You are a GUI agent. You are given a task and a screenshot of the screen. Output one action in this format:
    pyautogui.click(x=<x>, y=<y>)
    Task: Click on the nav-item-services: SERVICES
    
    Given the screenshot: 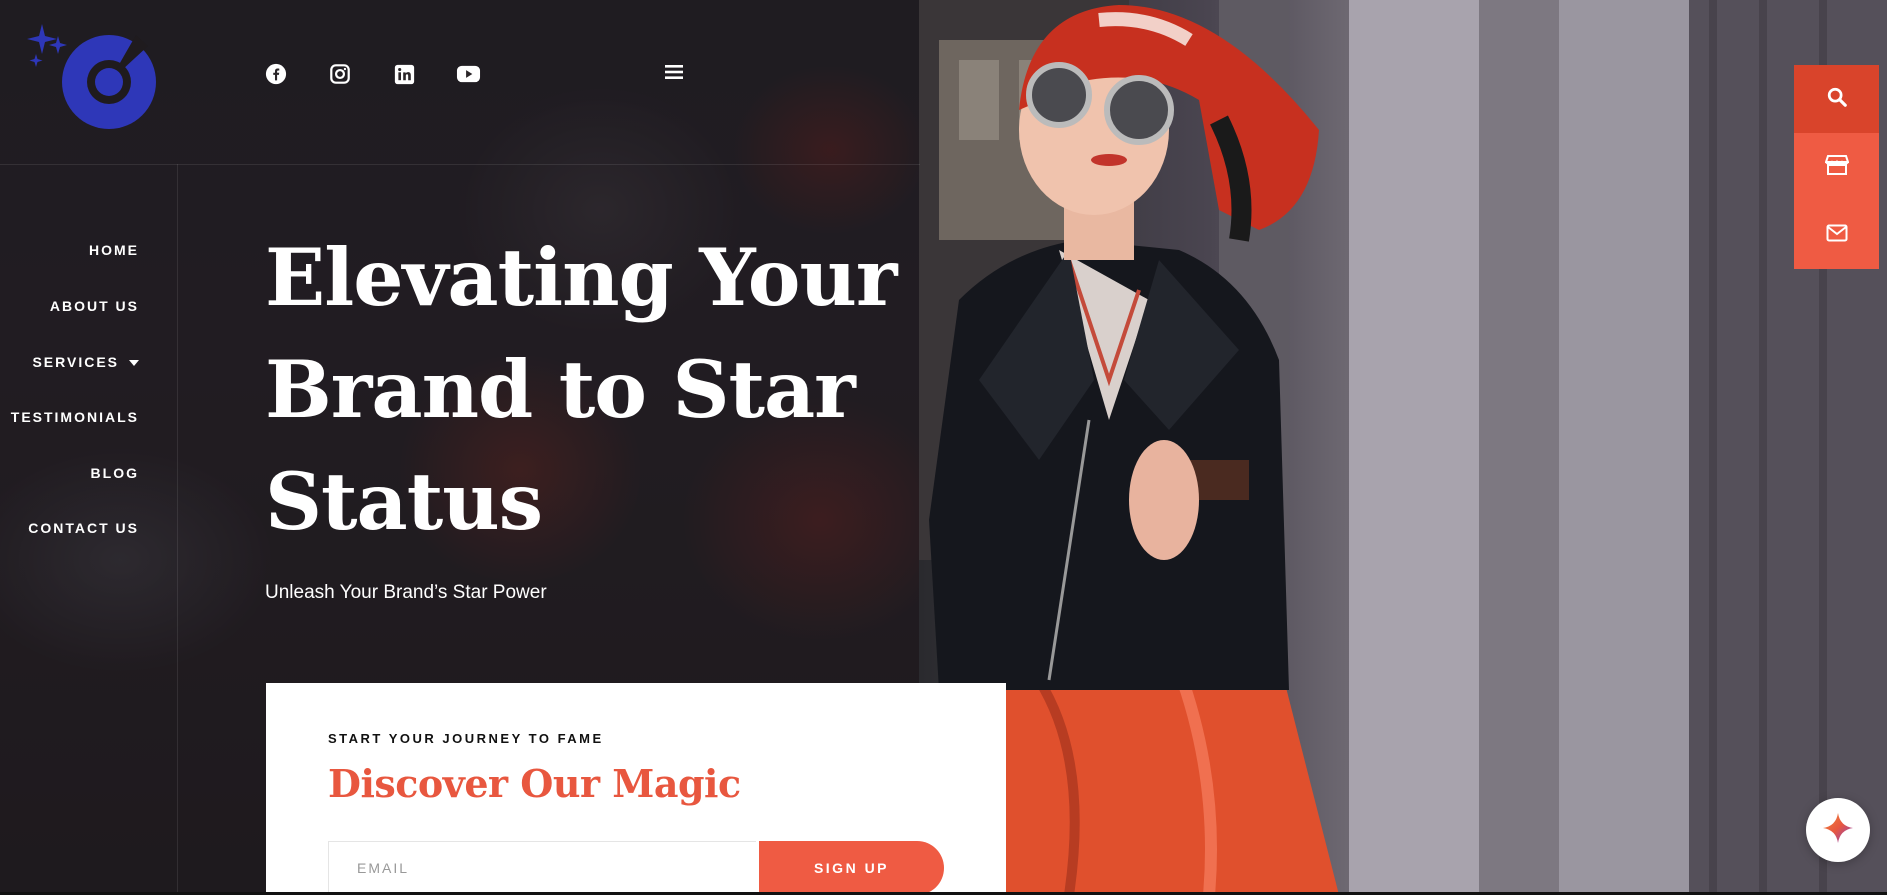 What is the action you would take?
    pyautogui.click(x=69, y=362)
    